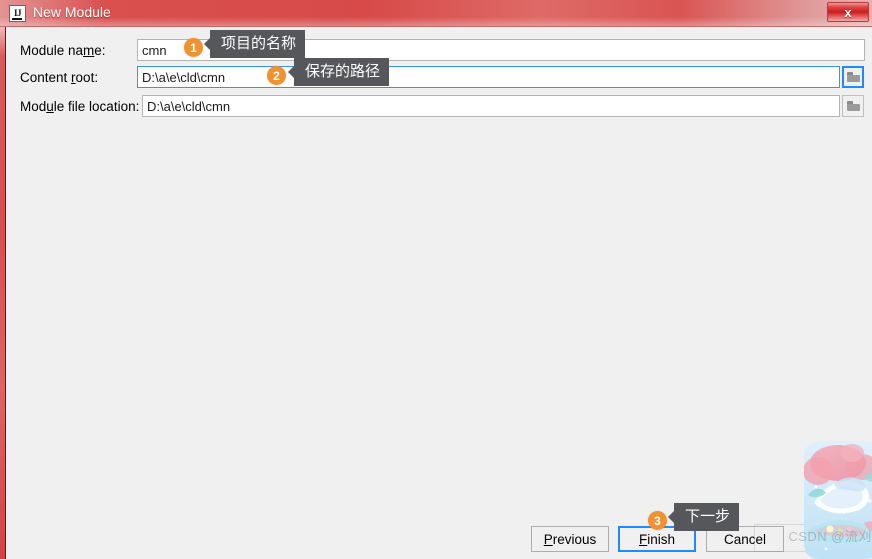 The image size is (872, 559). I want to click on previous-button: Previous, so click(570, 539).